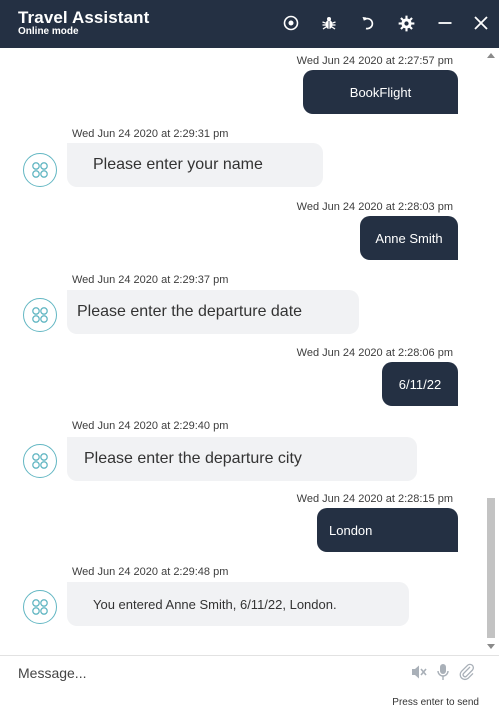 Image resolution: width=499 pixels, height=715 pixels. I want to click on scrollbar-thumb, so click(491, 568).